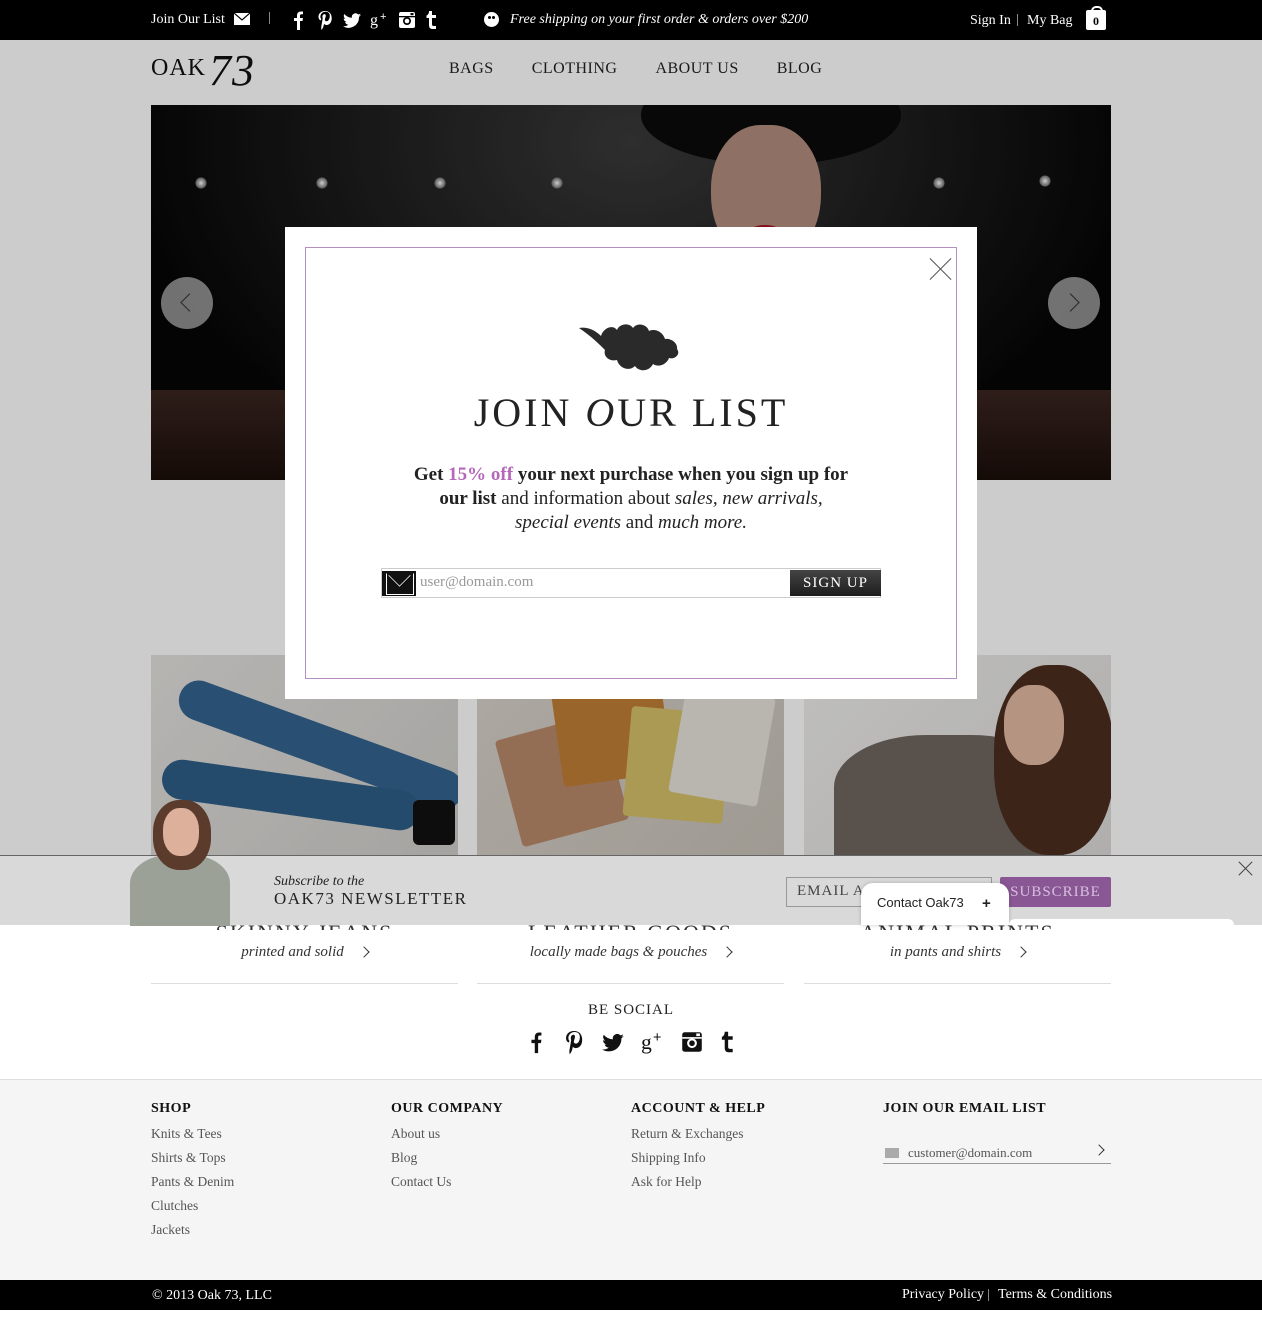 Image resolution: width=1262 pixels, height=1326 pixels. I want to click on newsletter-line2: OAK73 NEWSLETTER, so click(371, 898).